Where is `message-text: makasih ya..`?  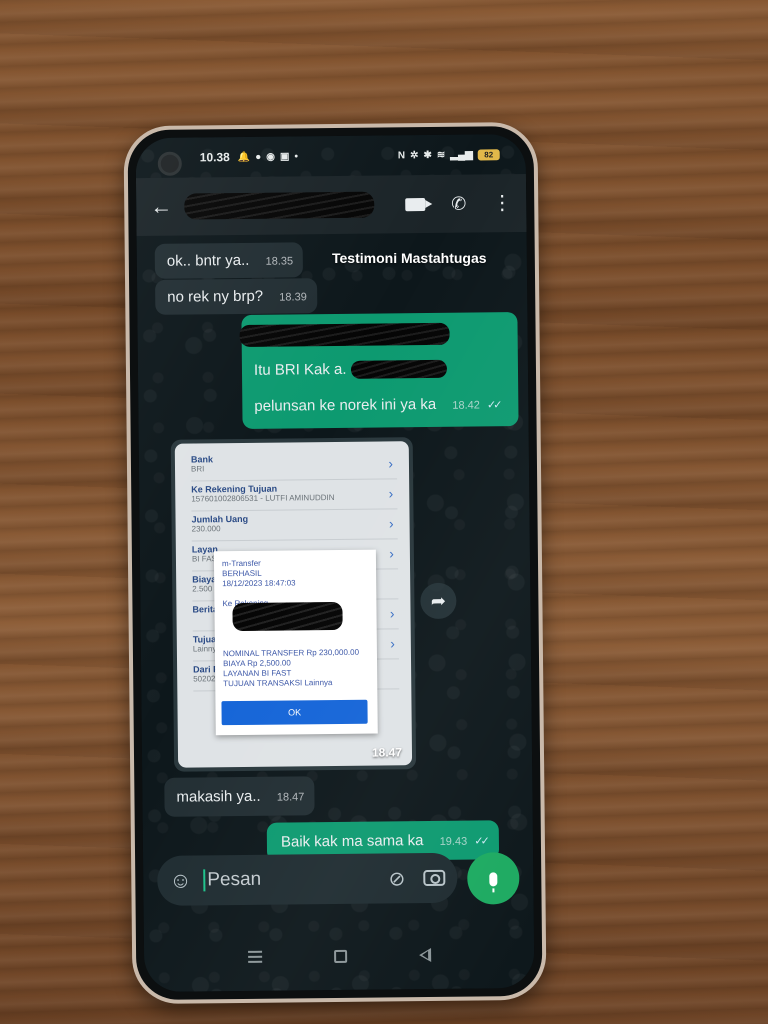 message-text: makasih ya.. is located at coordinates (218, 796).